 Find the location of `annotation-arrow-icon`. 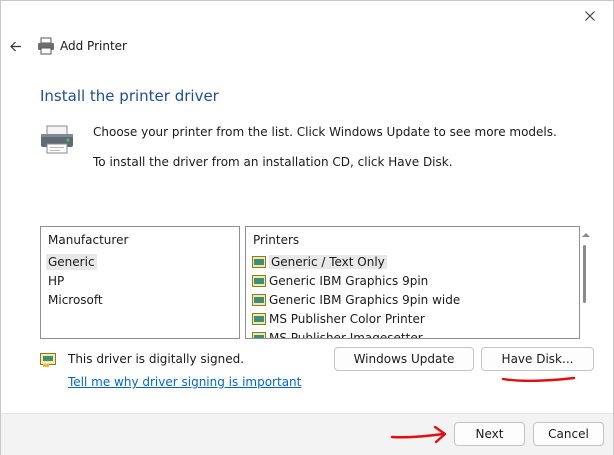

annotation-arrow-icon is located at coordinates (418, 434).